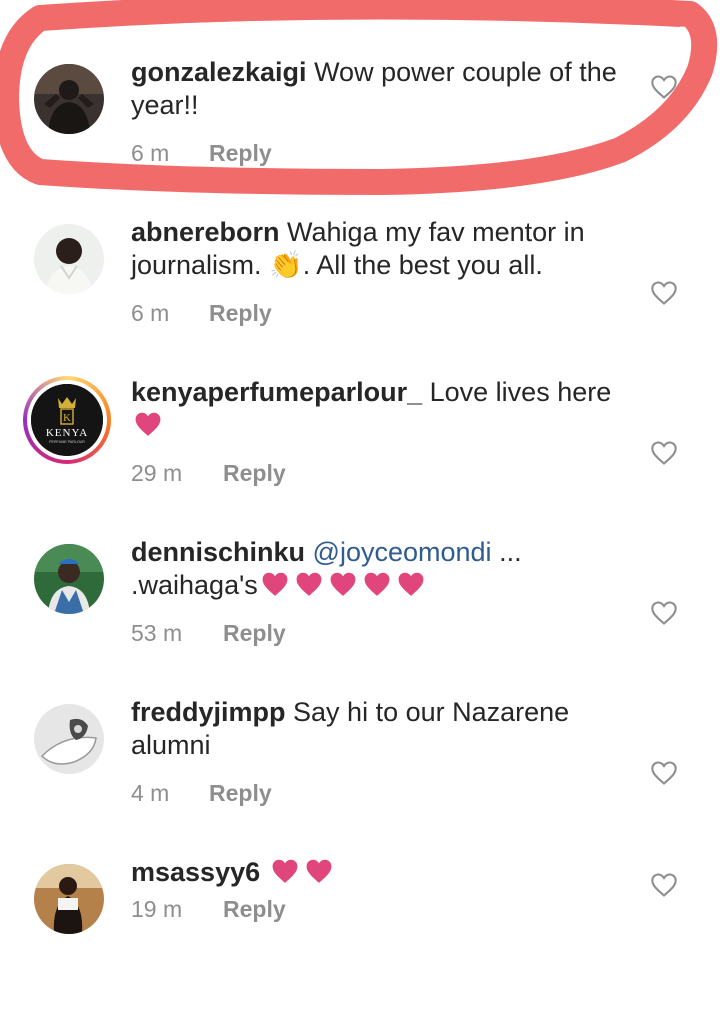  I want to click on logo-mark: K, so click(67, 418).